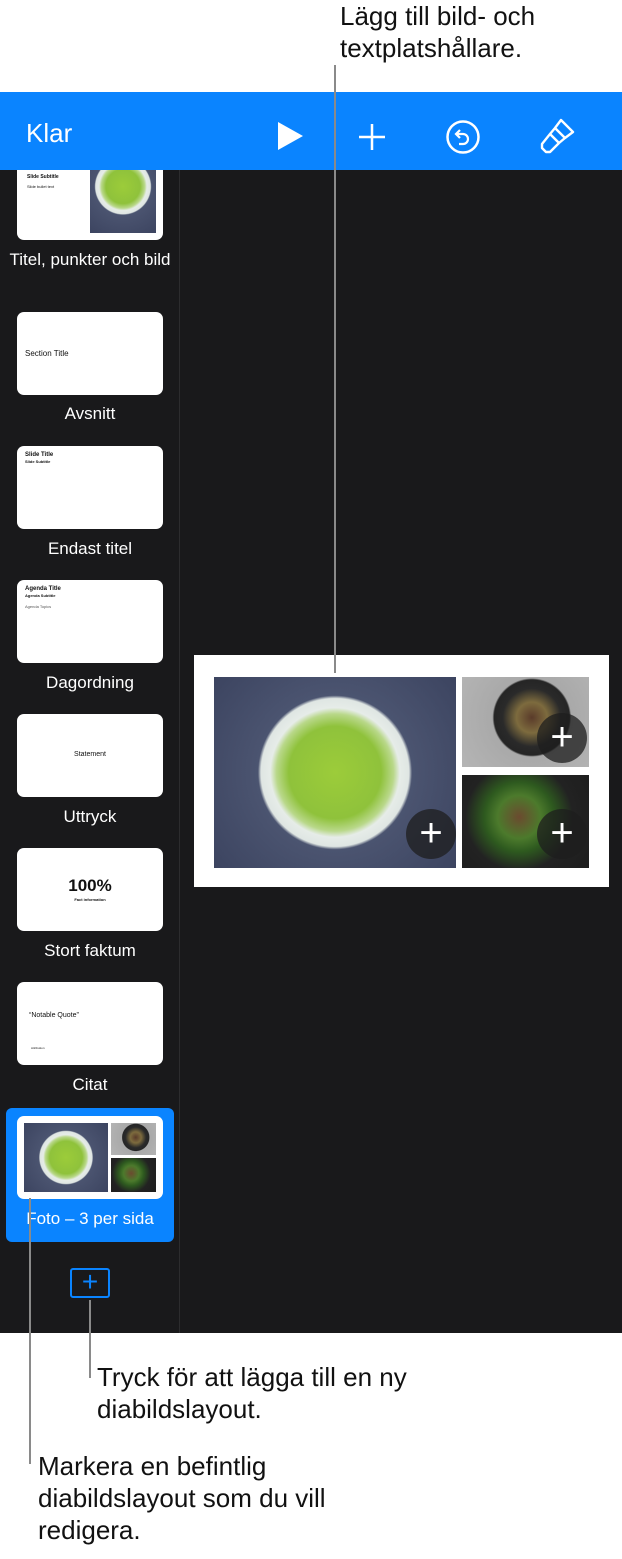  Describe the element at coordinates (90, 1084) in the screenshot. I see `layout-label: Citat` at that location.